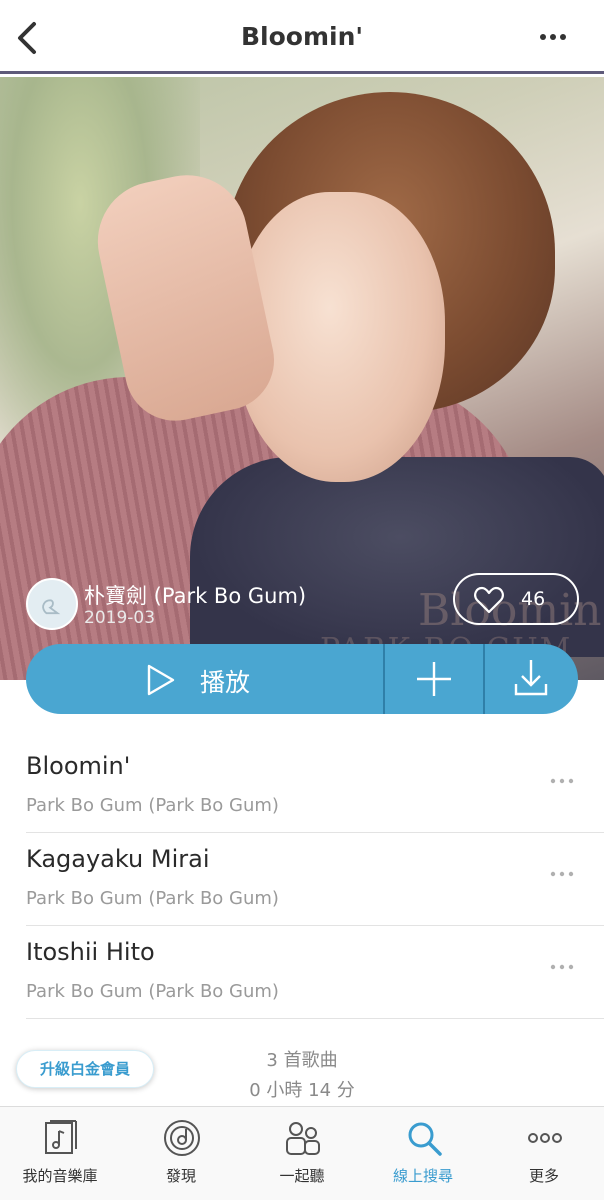 The width and height of the screenshot is (604, 1200). Describe the element at coordinates (61, 1137) in the screenshot. I see `music-library-icon` at that location.